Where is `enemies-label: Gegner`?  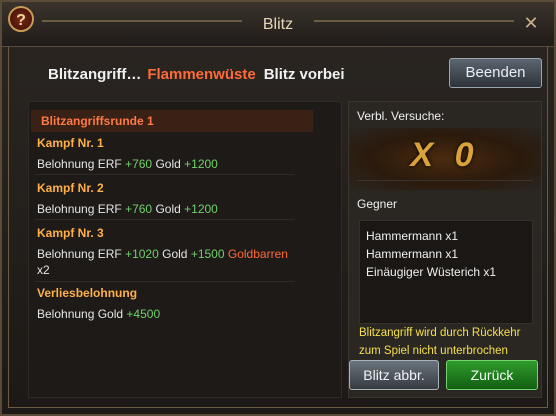 enemies-label: Gegner is located at coordinates (377, 204).